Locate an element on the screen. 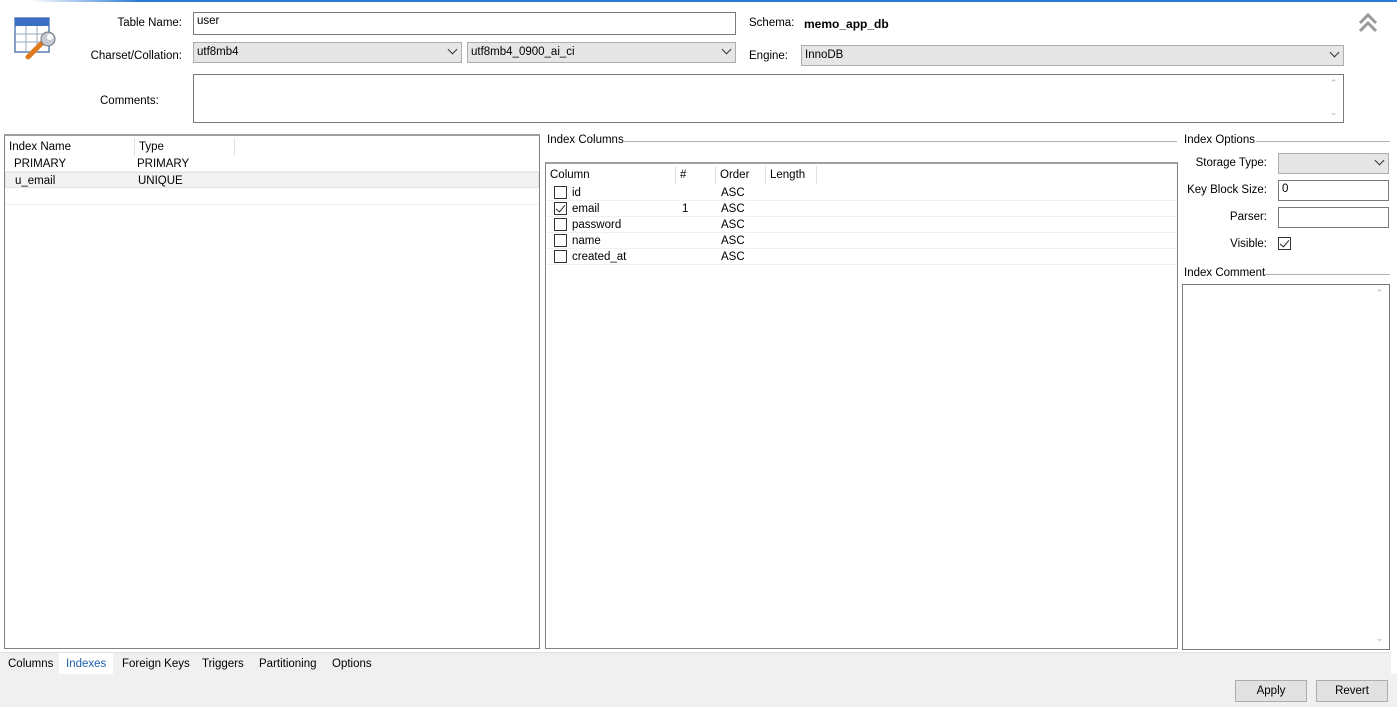 Image resolution: width=1397 pixels, height=707 pixels. index-options-title: Index Options is located at coordinates (1221, 140).